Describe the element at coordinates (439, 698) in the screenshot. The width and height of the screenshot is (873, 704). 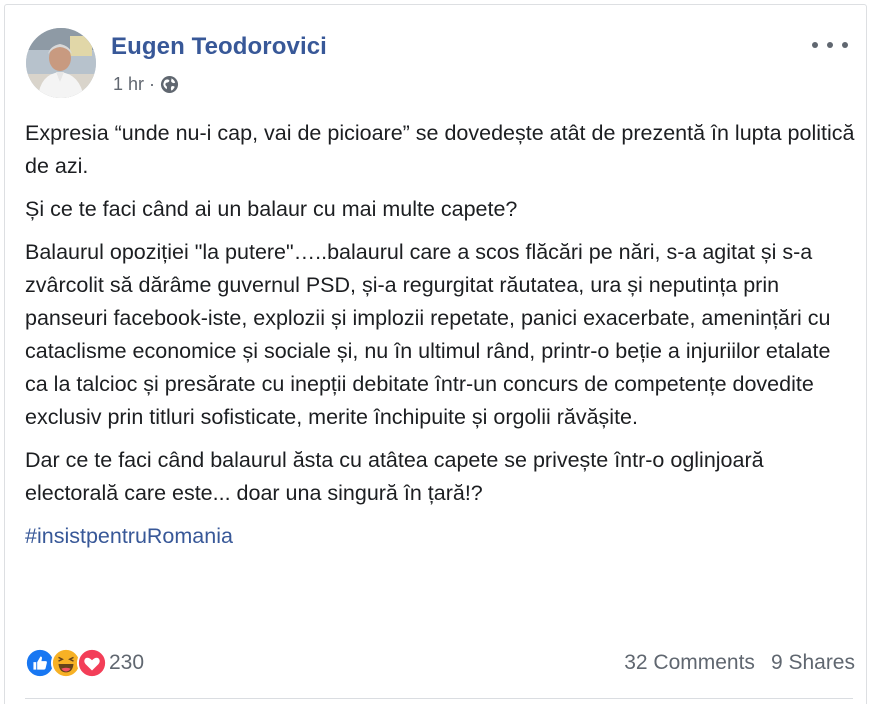
I see `footer-divider` at that location.